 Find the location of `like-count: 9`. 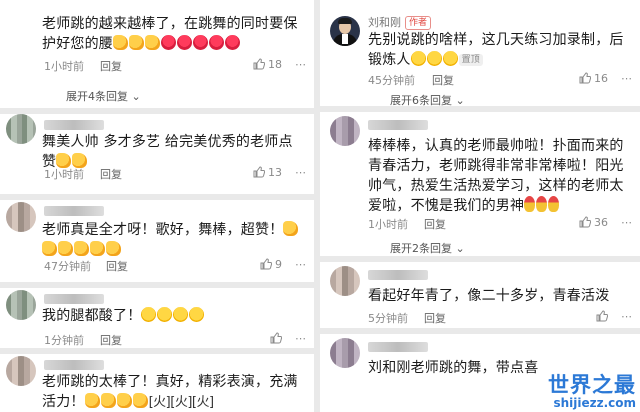

like-count: 9 is located at coordinates (278, 264).